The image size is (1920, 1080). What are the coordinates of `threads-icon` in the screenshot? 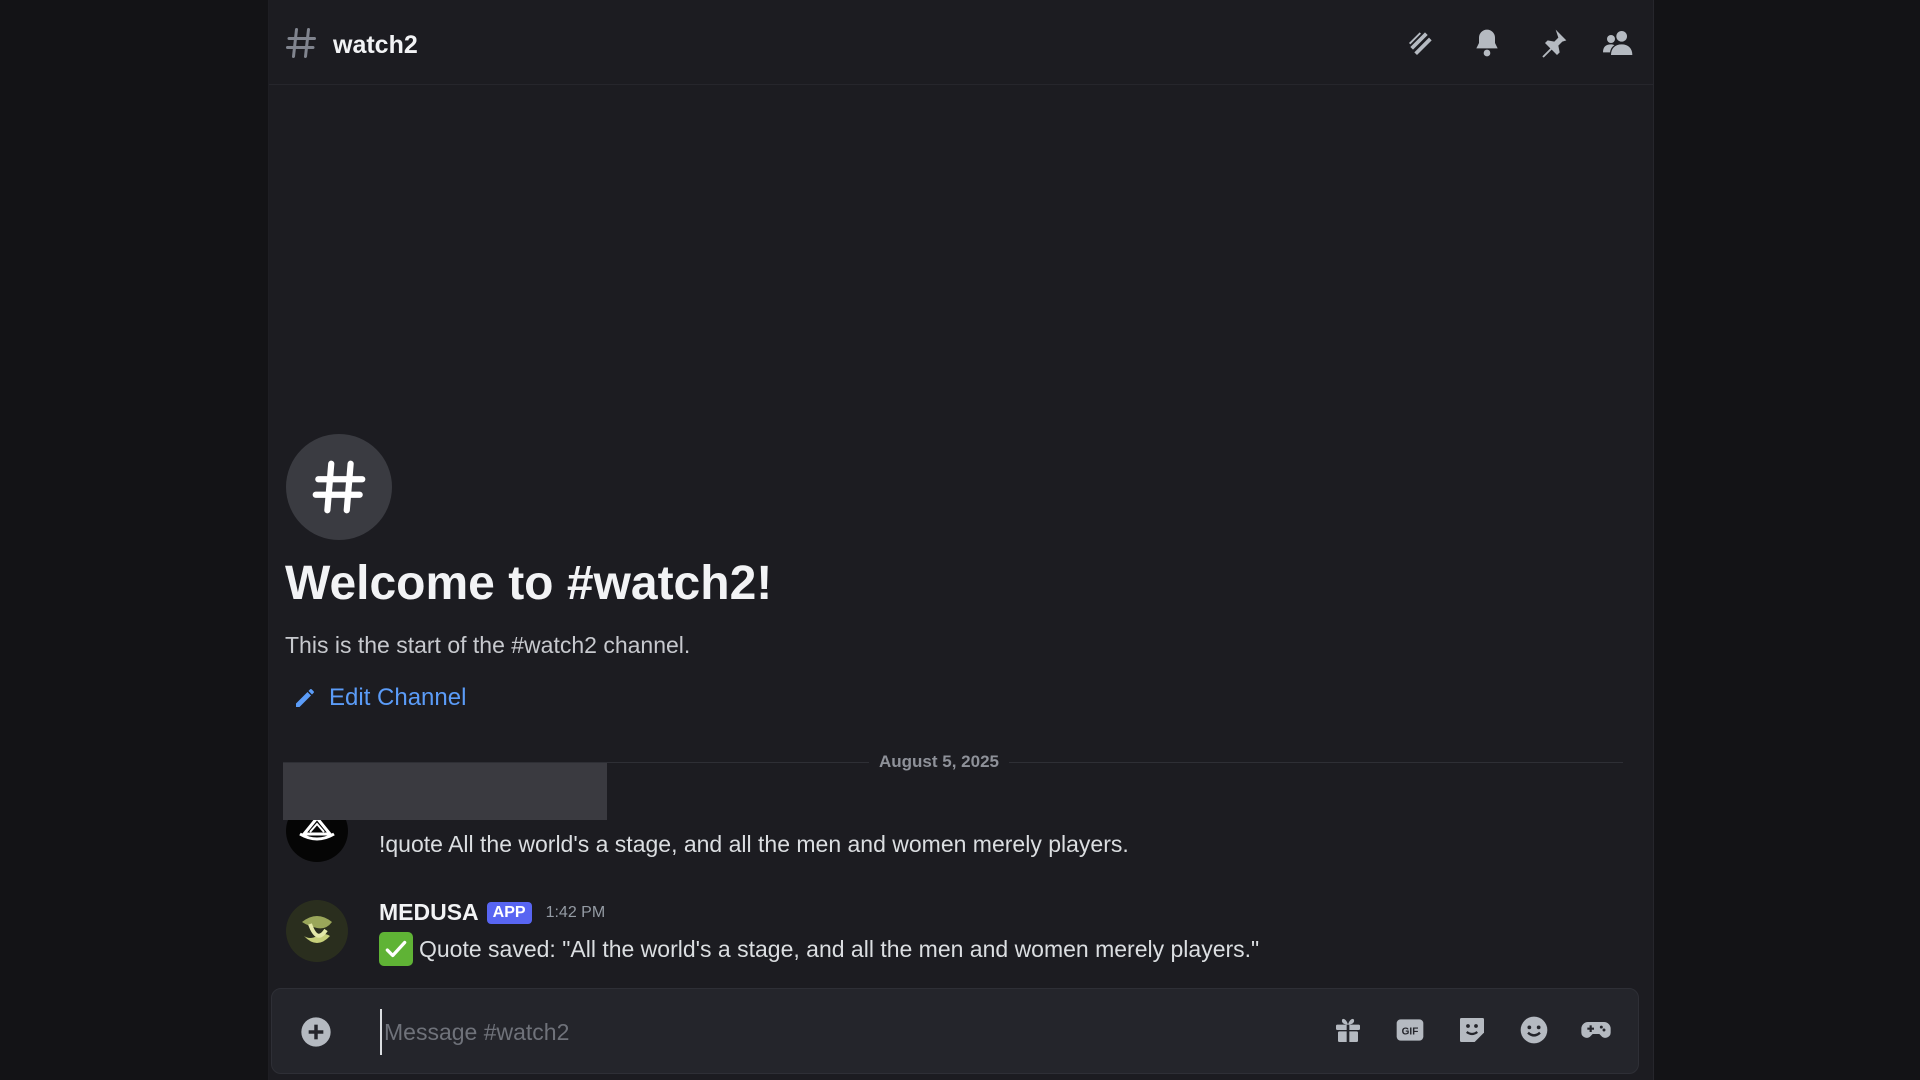 It's located at (1421, 43).